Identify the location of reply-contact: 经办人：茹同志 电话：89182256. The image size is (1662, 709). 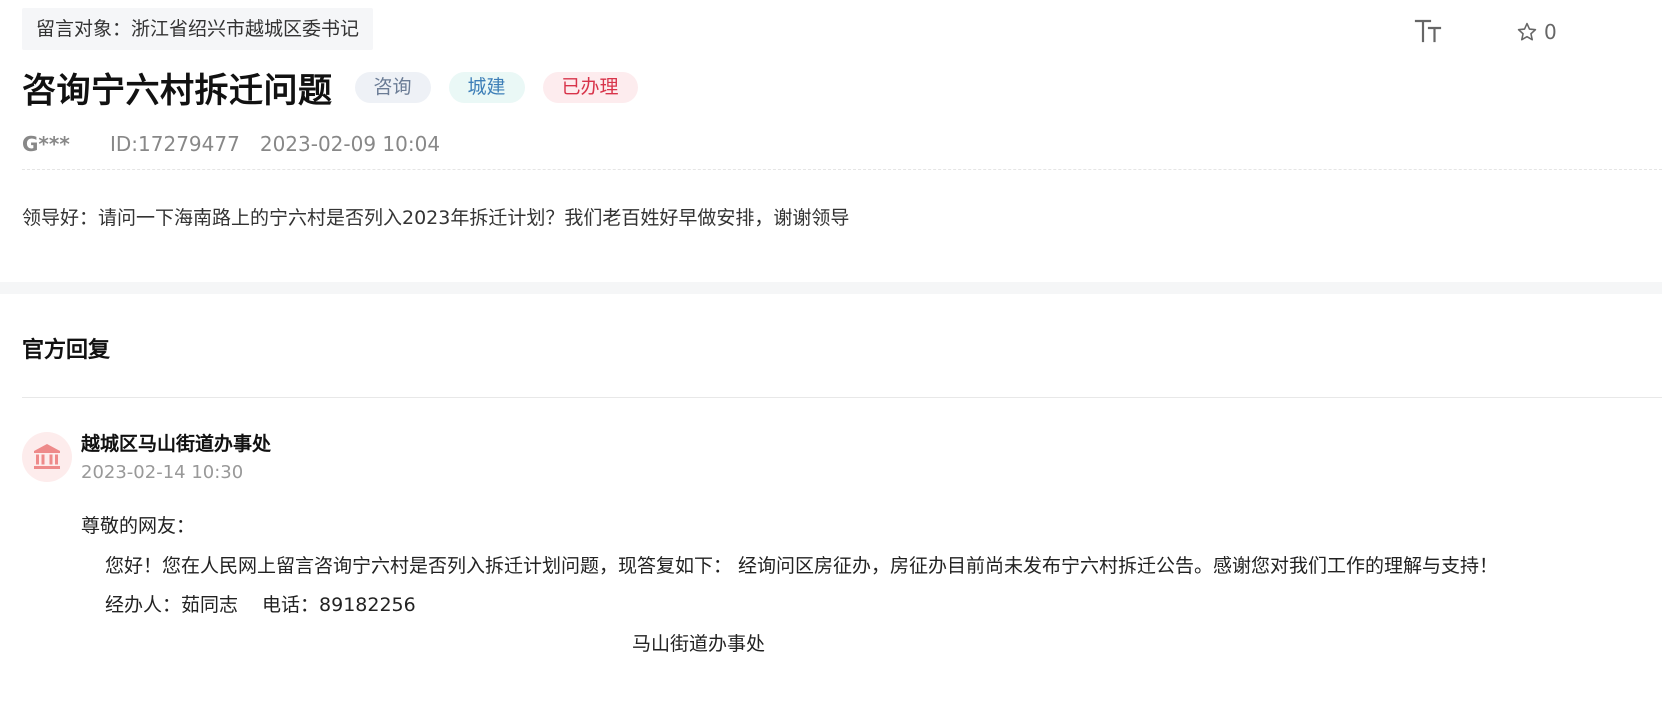
(260, 605).